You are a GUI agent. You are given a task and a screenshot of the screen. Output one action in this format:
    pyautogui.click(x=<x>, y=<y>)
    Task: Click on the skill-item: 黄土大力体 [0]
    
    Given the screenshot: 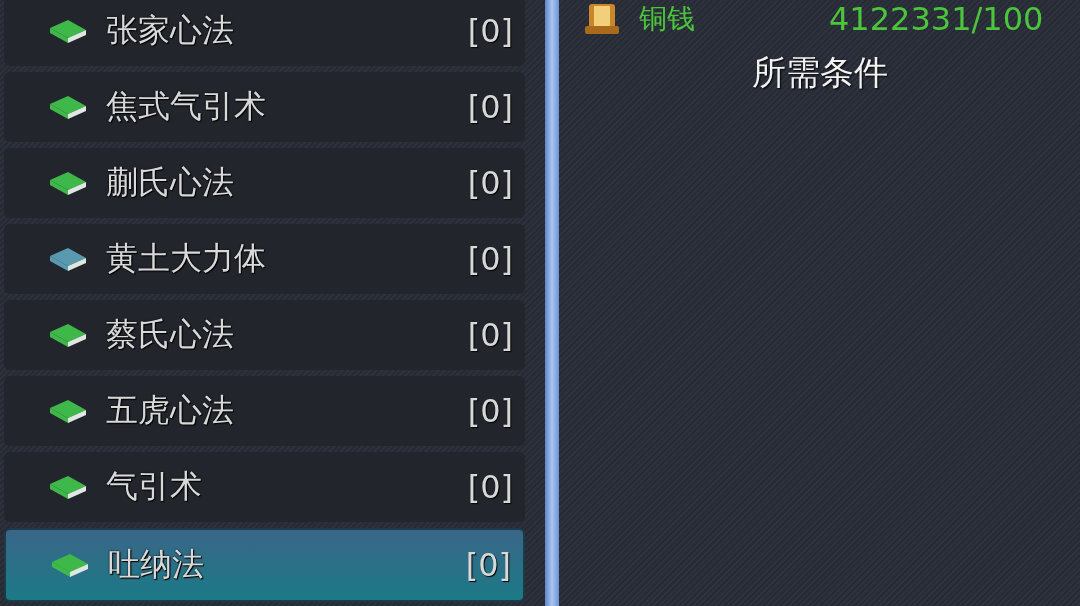 What is the action you would take?
    pyautogui.click(x=264, y=259)
    